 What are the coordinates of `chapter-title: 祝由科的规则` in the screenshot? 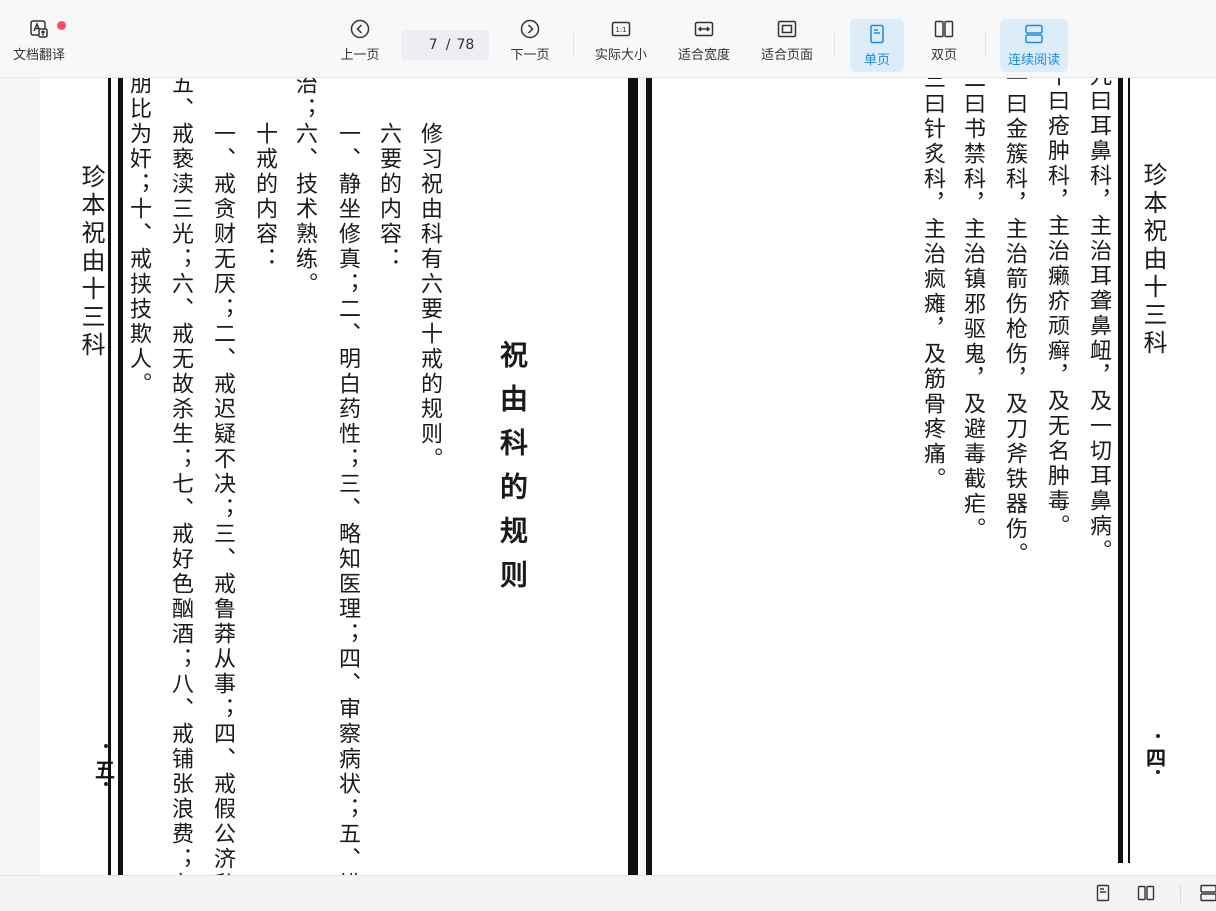 It's located at (512, 472).